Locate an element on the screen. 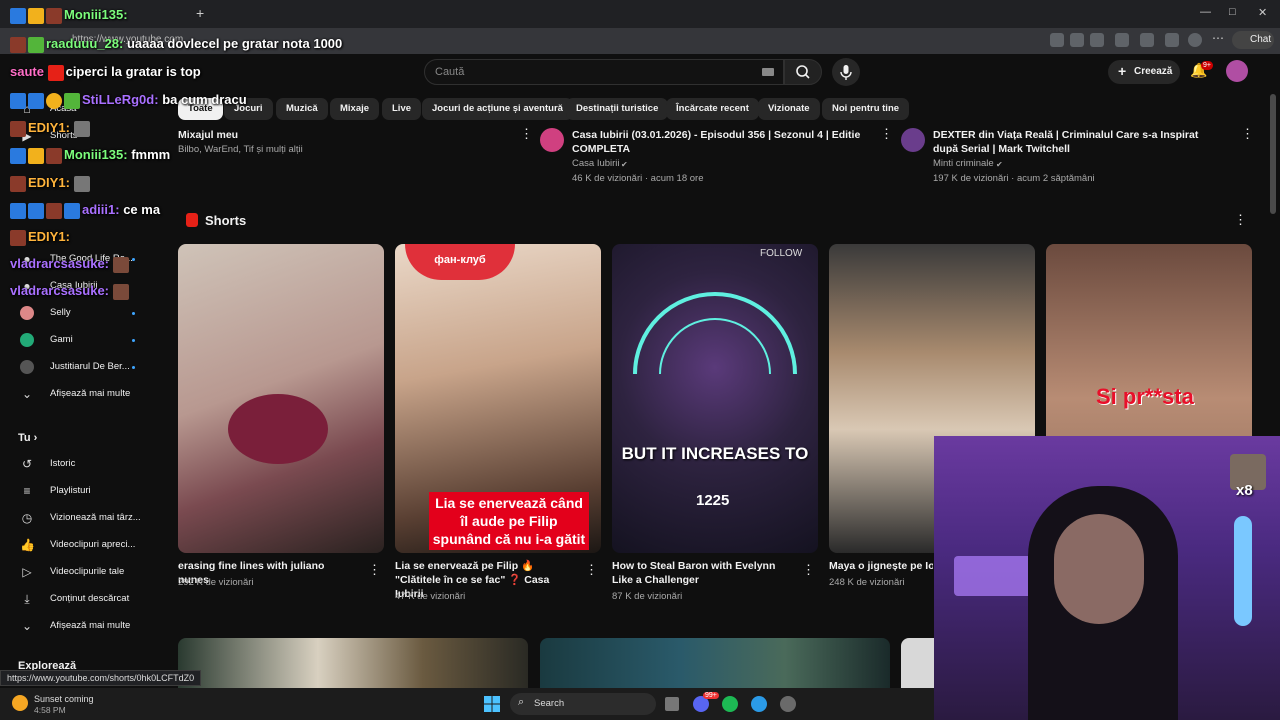 The height and width of the screenshot is (720, 1280). chat-line: saute ciperci la gratar is top is located at coordinates (105, 72).